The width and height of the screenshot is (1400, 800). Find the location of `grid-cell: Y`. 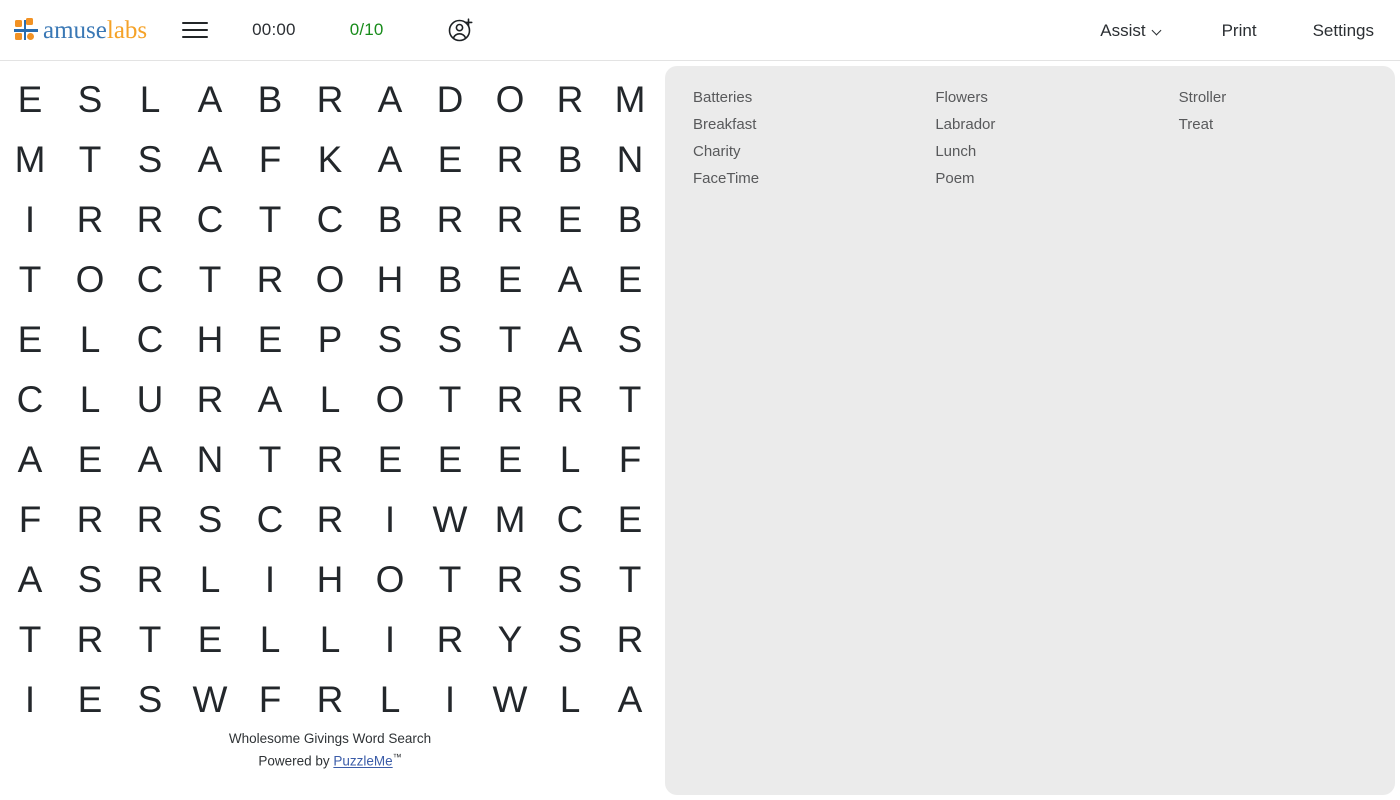

grid-cell: Y is located at coordinates (510, 639).